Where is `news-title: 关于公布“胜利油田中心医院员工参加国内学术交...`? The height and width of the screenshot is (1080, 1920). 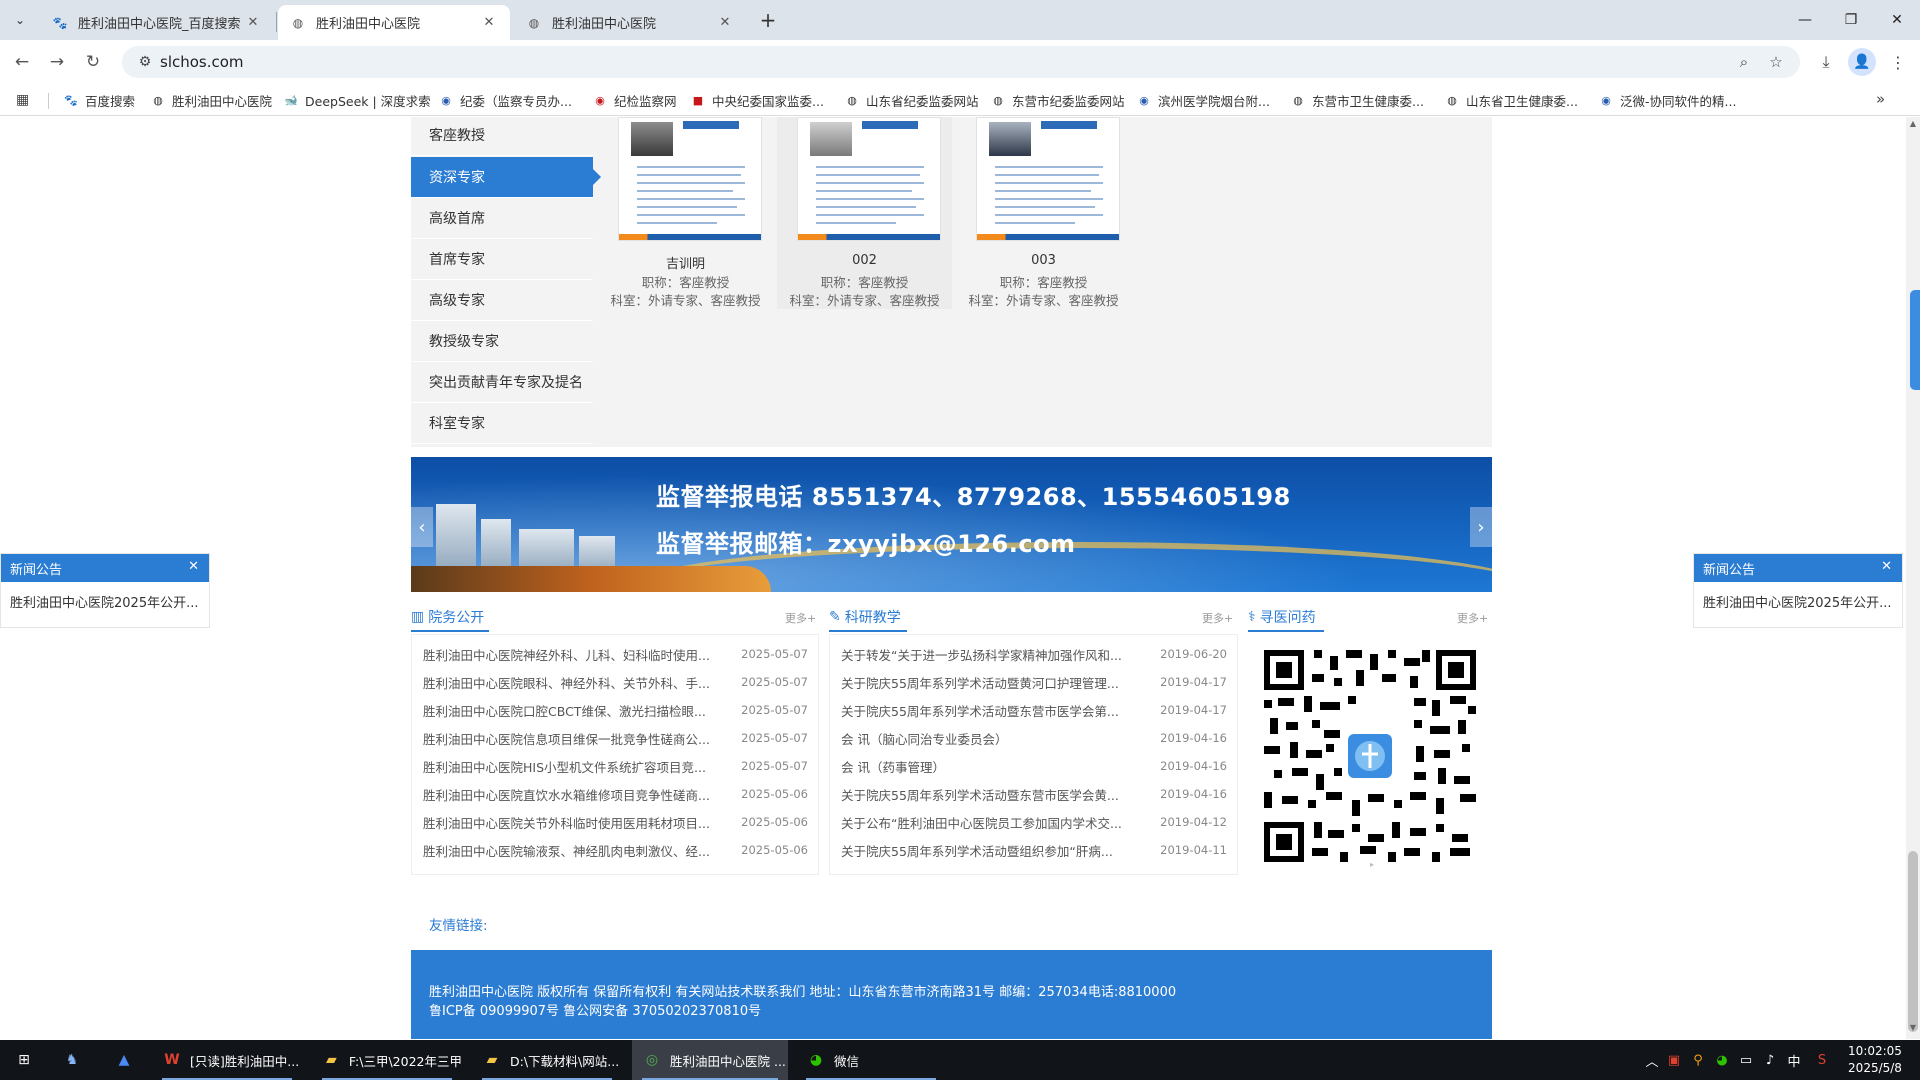
news-title: 关于公布“胜利油田中心医院员工参加国内学术交... is located at coordinates (991, 822).